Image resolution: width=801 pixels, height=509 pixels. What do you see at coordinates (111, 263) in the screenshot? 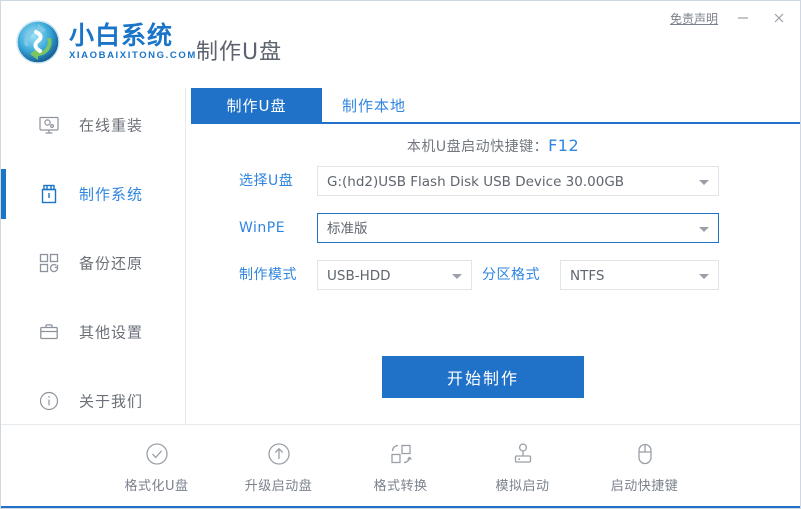
I see `sidebar-item-label: 备份还原` at bounding box center [111, 263].